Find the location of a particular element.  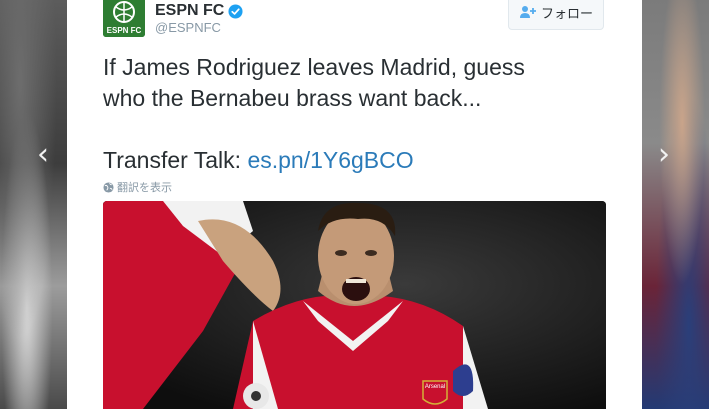

follow-button: フォロー is located at coordinates (556, 15).